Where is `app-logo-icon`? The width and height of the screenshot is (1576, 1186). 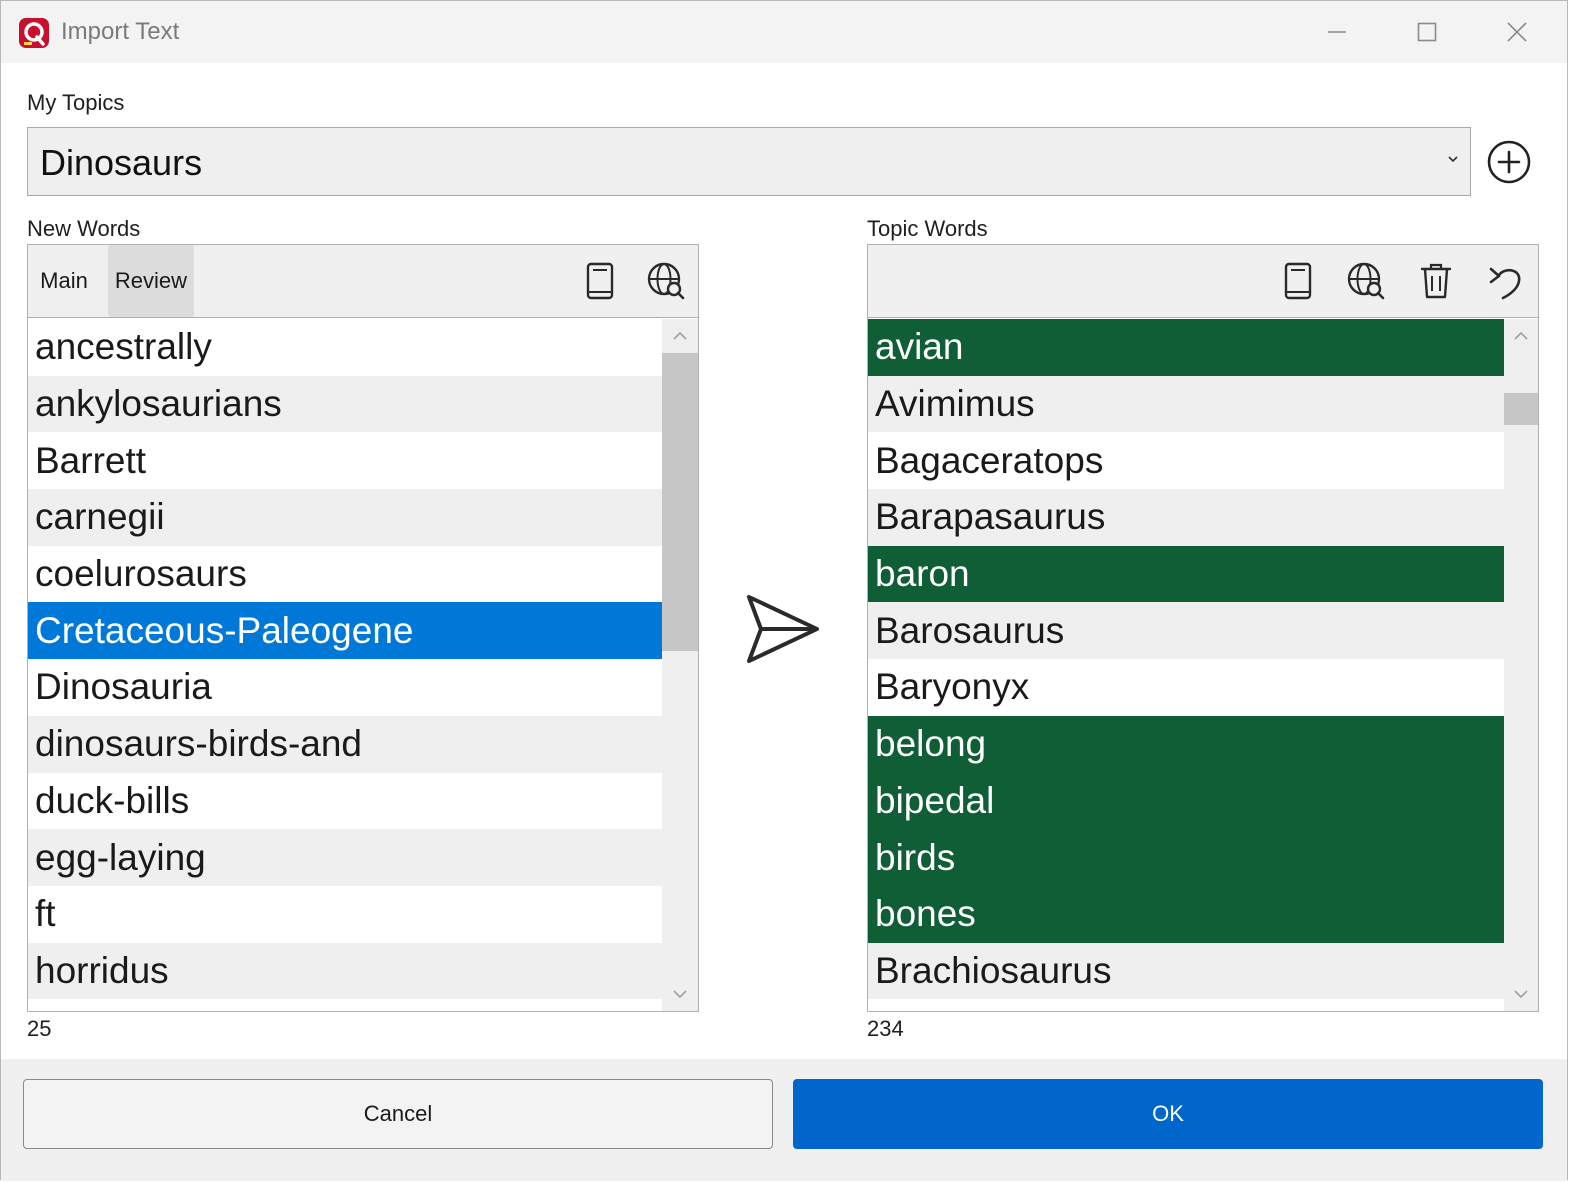
app-logo-icon is located at coordinates (34, 33).